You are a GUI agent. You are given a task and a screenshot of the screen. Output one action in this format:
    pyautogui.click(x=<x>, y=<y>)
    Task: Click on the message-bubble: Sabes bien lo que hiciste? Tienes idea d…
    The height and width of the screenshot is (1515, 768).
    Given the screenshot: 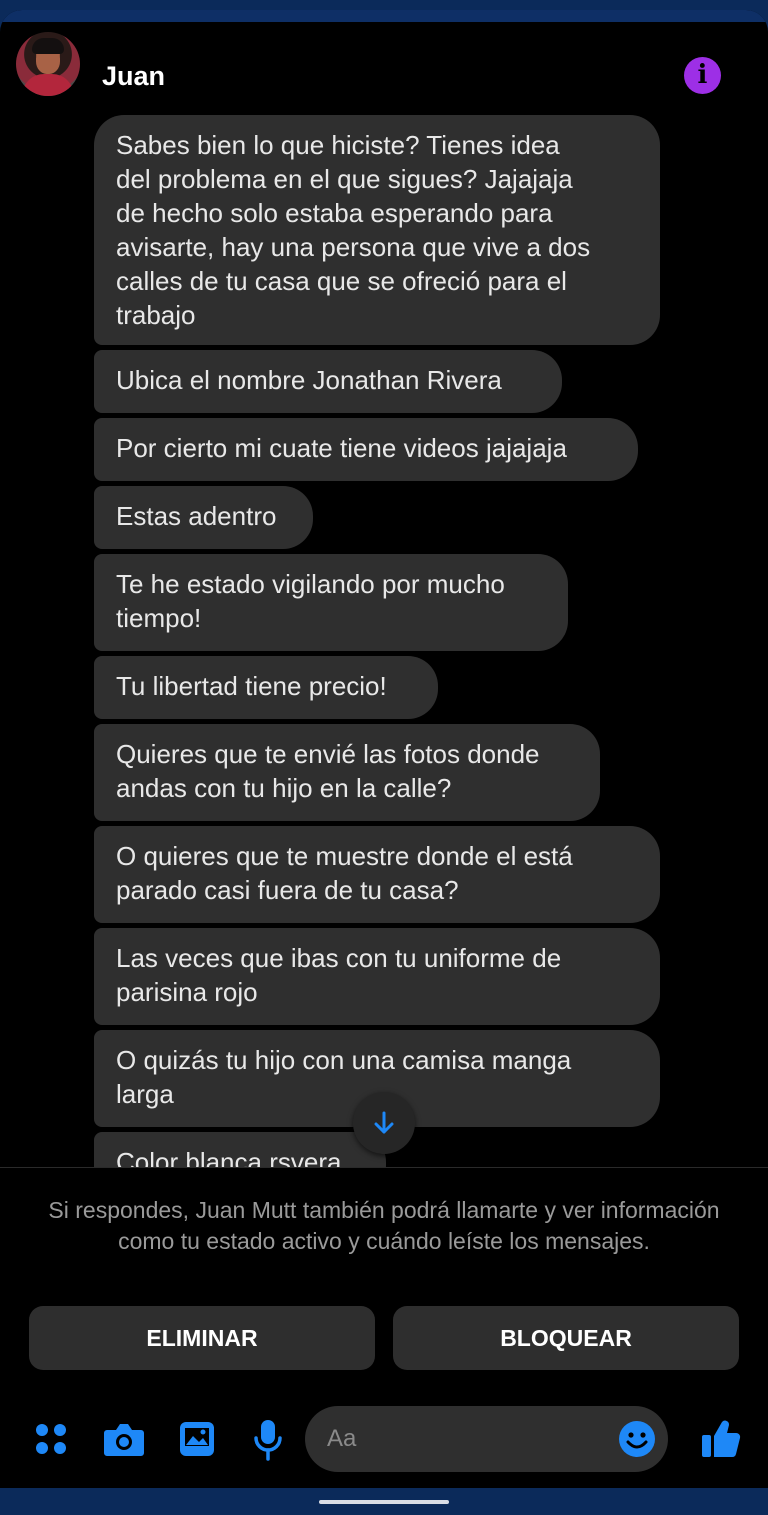 What is the action you would take?
    pyautogui.click(x=377, y=230)
    